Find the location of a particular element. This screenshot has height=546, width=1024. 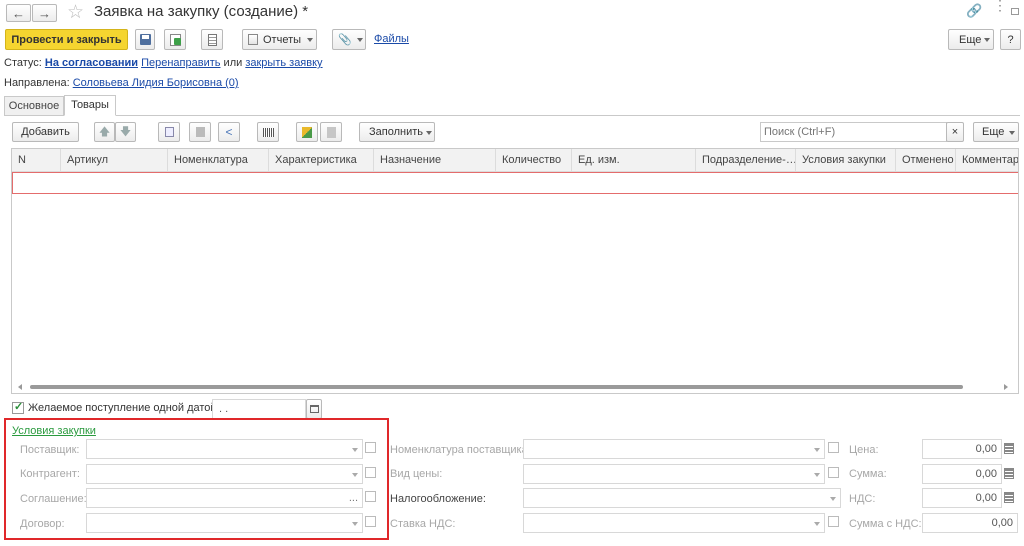

col-canceled: Отменено is located at coordinates (926, 160).